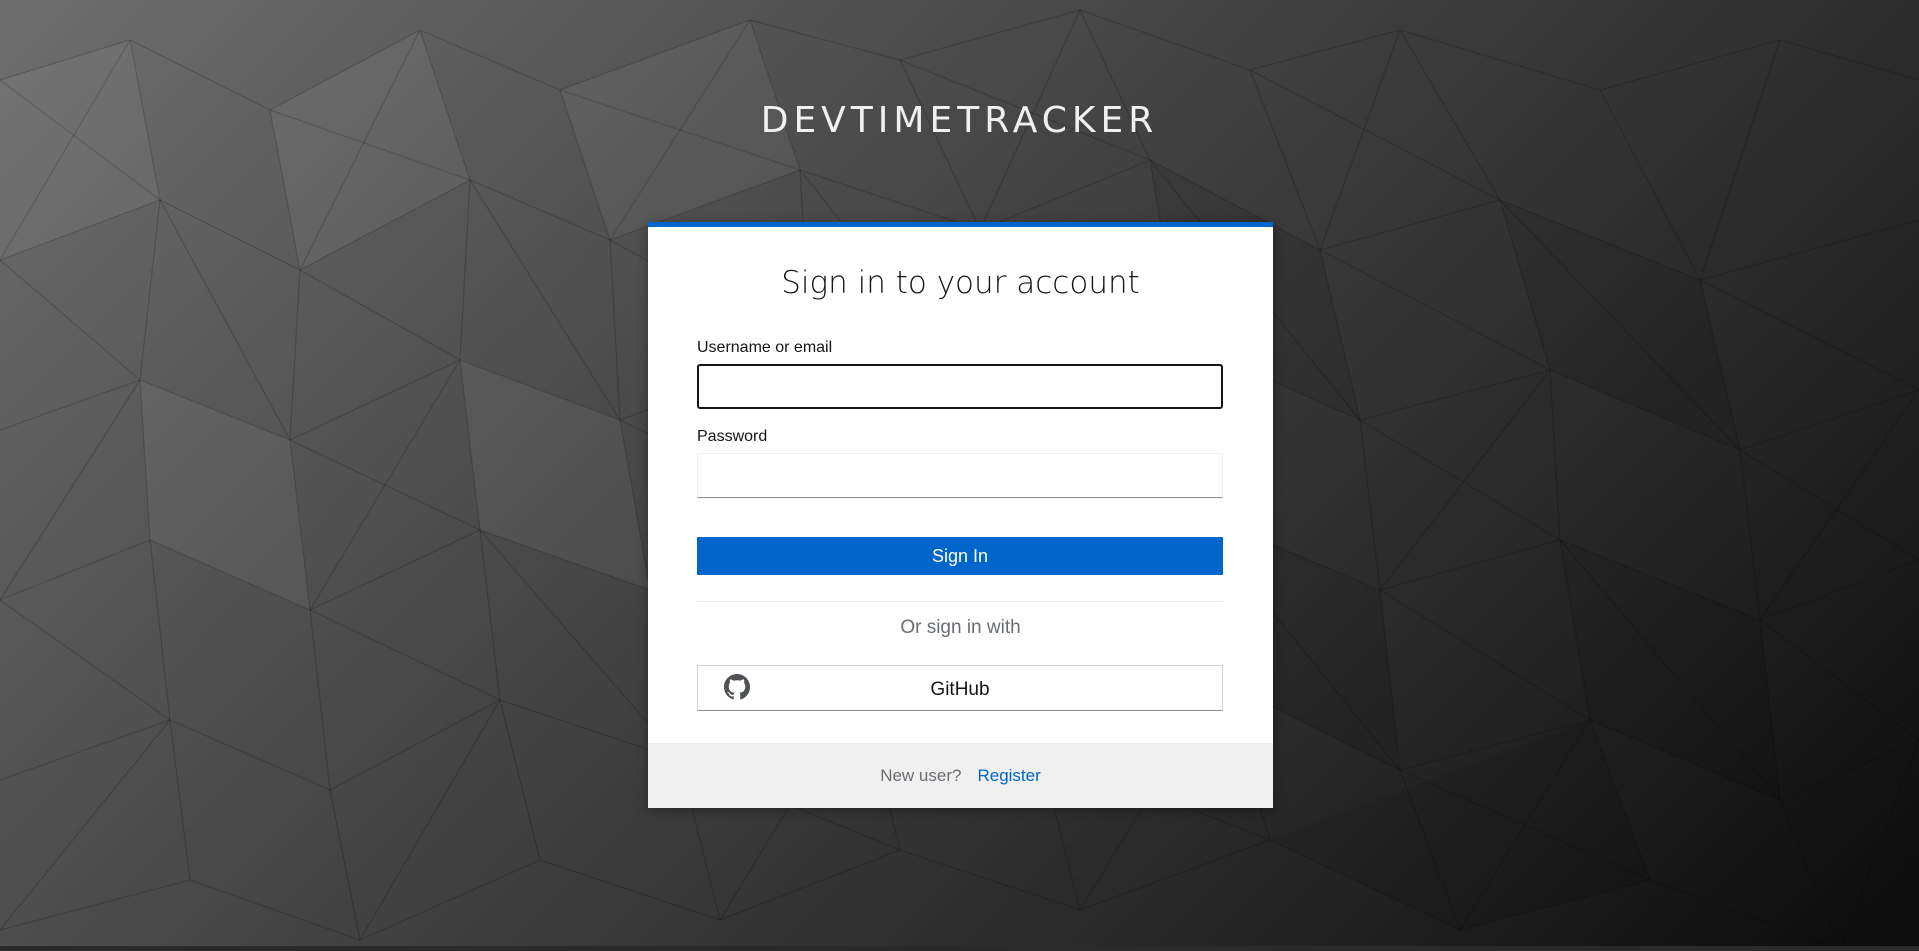 This screenshot has height=951, width=1919. I want to click on username-label: Username or email, so click(765, 347).